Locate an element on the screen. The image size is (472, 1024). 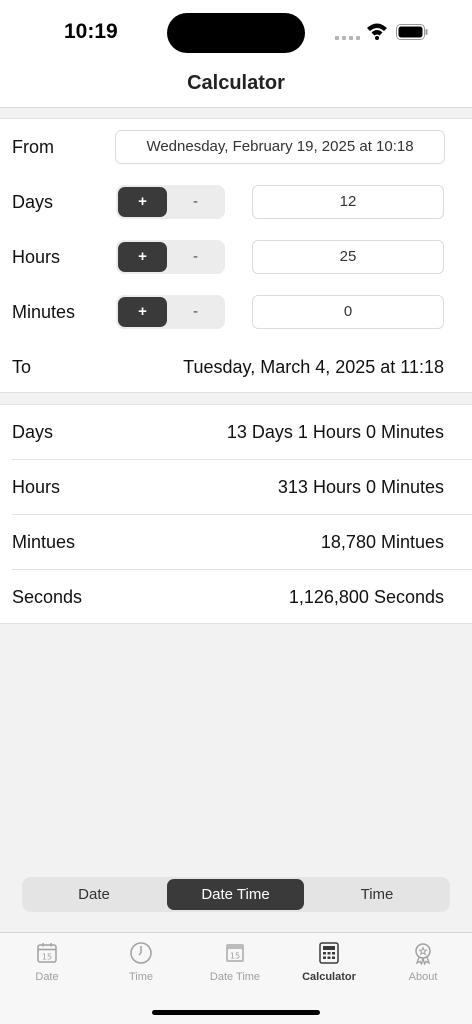
calendar-icon: 15 is located at coordinates (47, 953).